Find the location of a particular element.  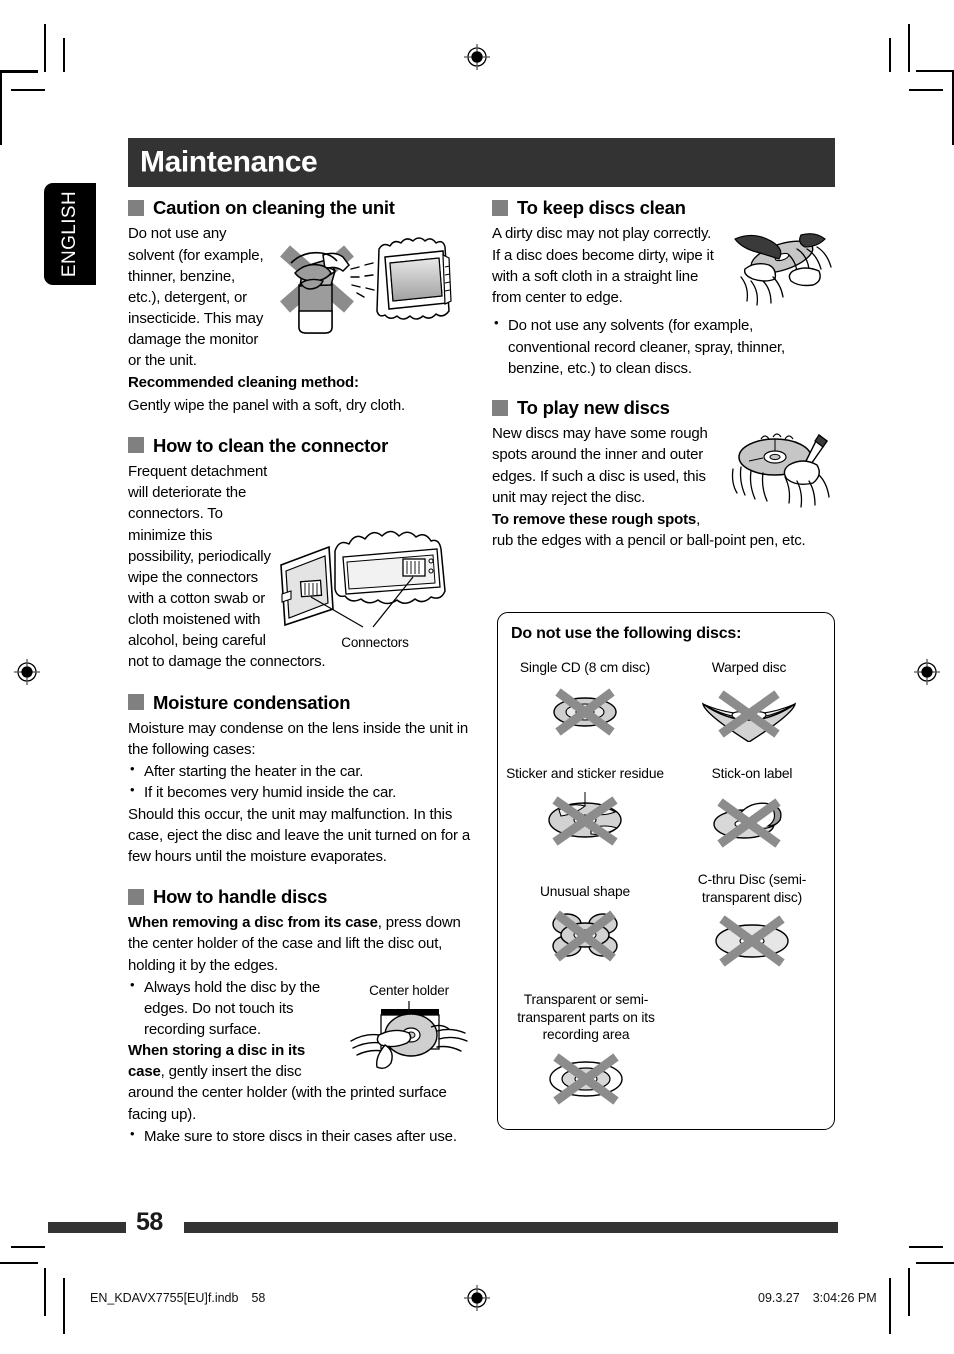

disc-item-stick-on-label: Stick-on label is located at coordinates (752, 808).